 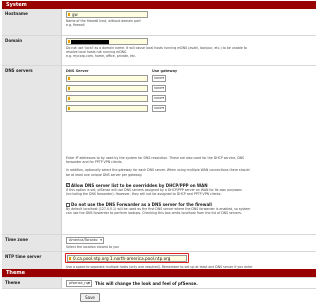 I want to click on save-button: Save, so click(x=90, y=297).